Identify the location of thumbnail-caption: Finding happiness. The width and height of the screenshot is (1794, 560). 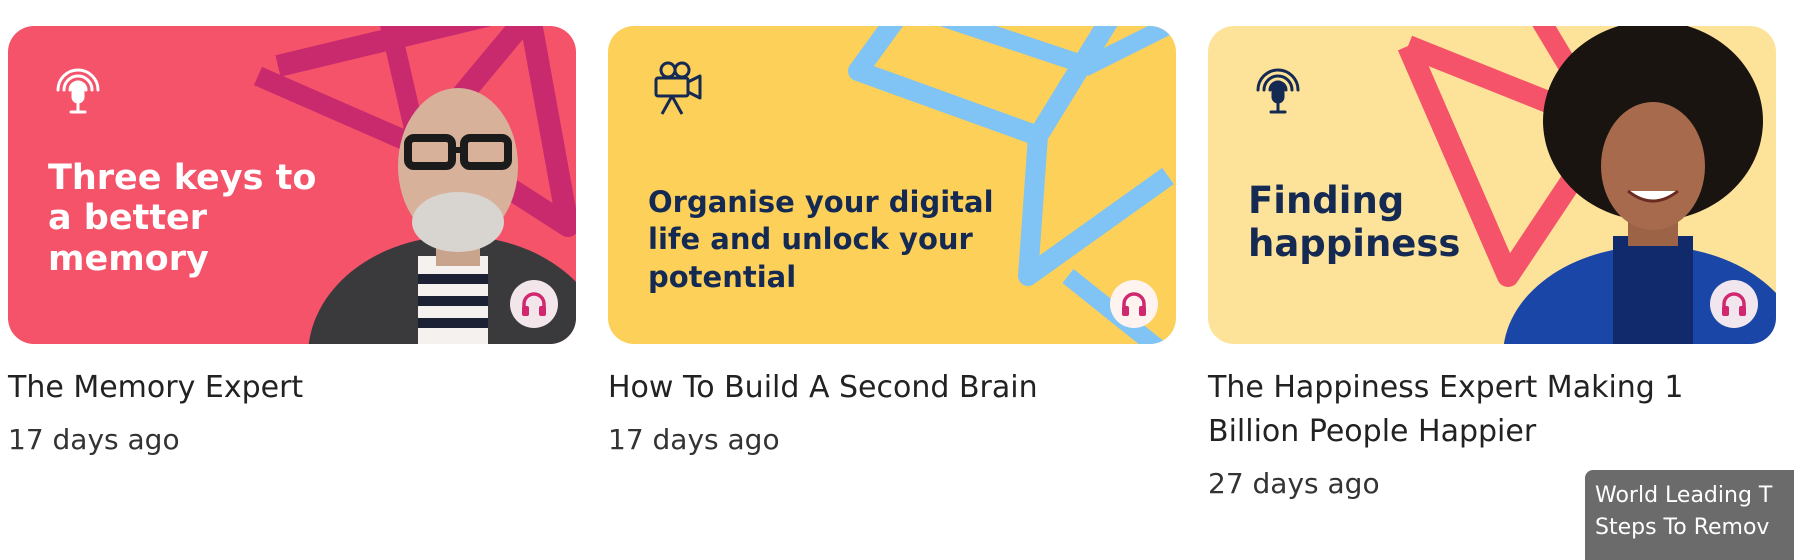
(1354, 222).